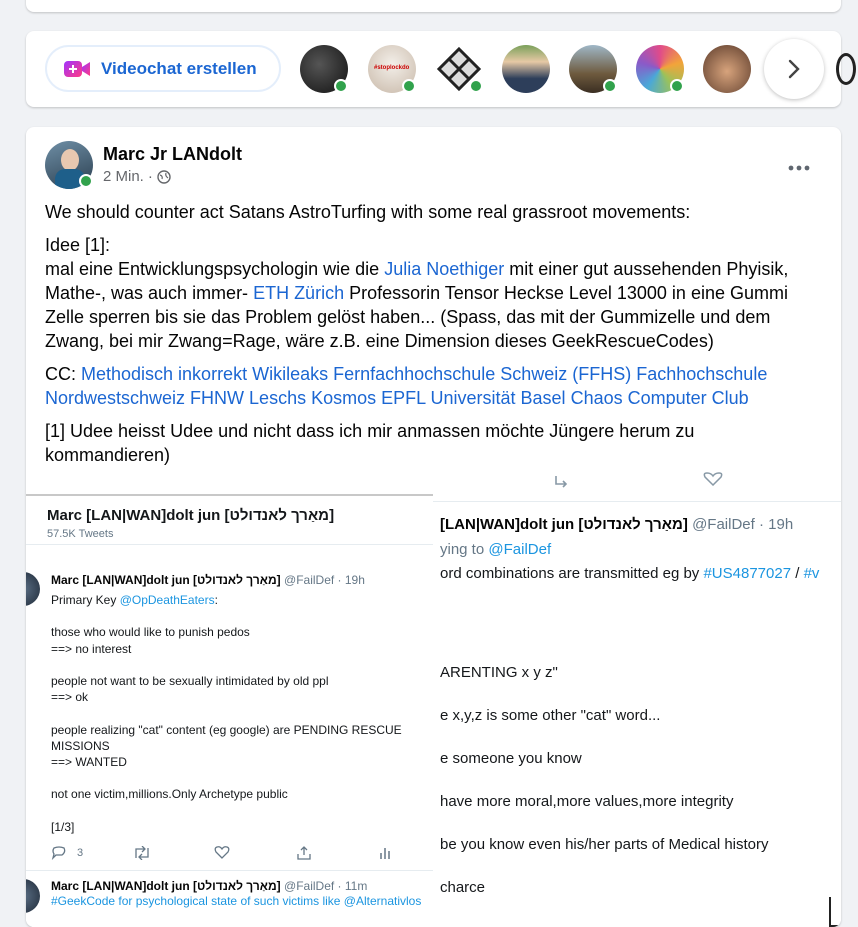 This screenshot has width=858, height=927. I want to click on video-camera-icon, so click(77, 68).